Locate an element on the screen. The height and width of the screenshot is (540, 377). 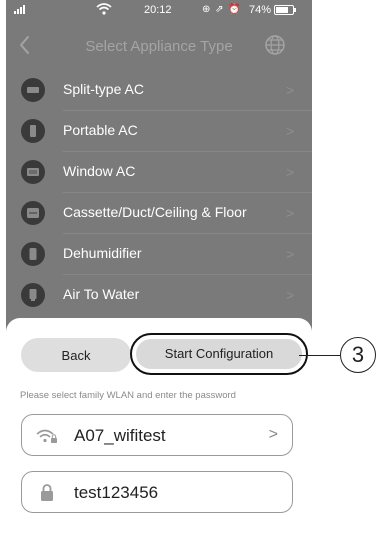
list-item-split-ac: Split-type AC > is located at coordinates (159, 90).